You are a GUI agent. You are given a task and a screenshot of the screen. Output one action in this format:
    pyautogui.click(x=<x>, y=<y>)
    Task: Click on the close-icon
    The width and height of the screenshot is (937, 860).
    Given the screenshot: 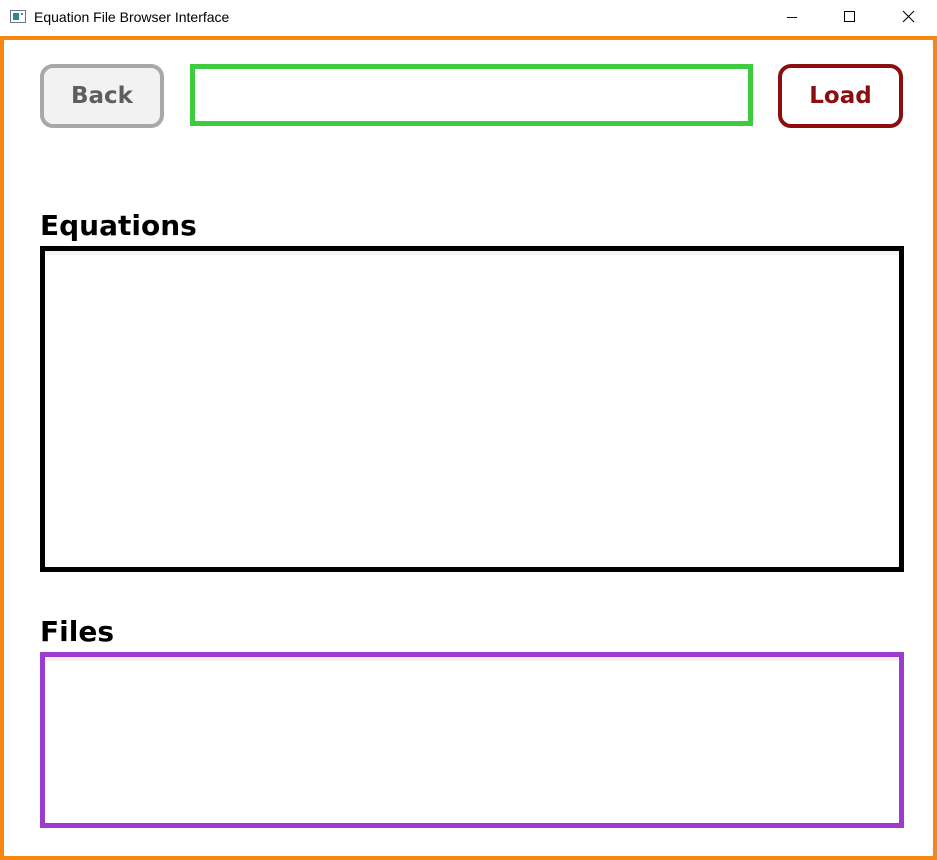 What is the action you would take?
    pyautogui.click(x=908, y=16)
    